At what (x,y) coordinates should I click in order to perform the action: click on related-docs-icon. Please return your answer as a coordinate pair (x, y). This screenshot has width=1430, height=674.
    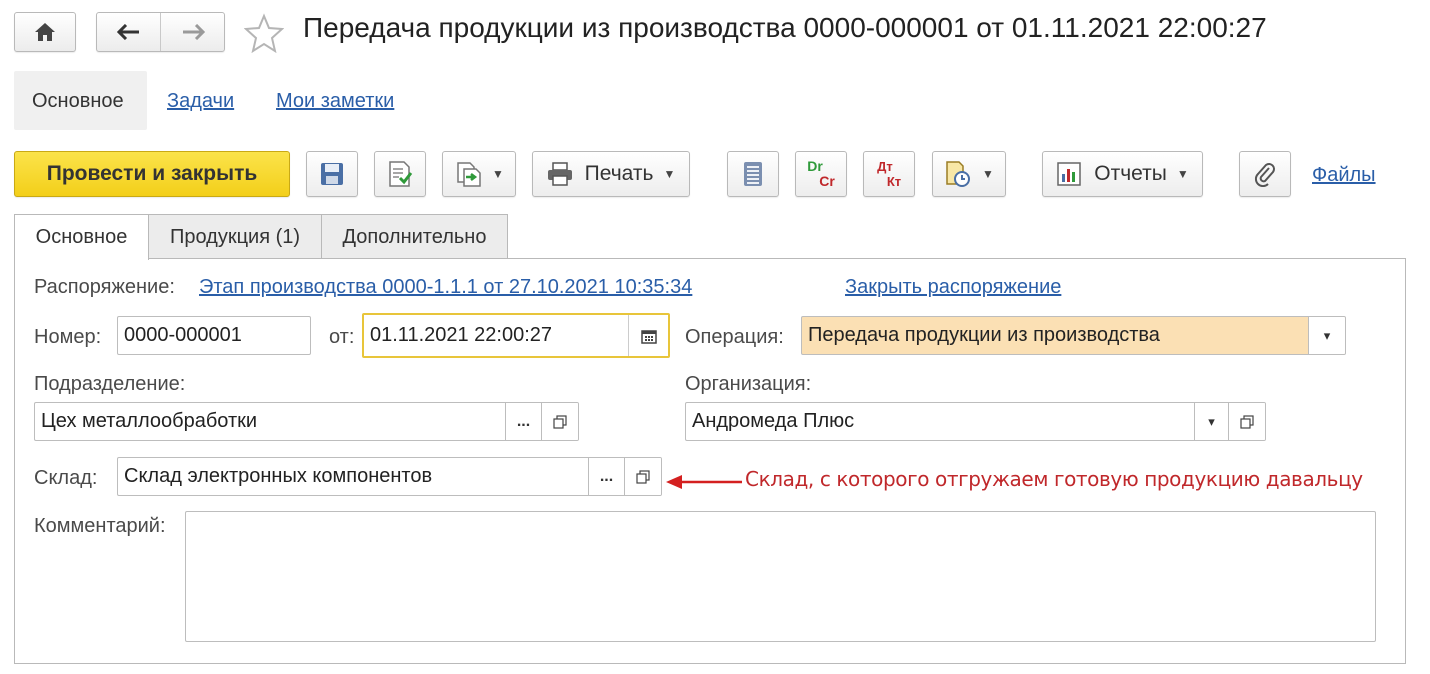
    Looking at the image, I should click on (958, 174).